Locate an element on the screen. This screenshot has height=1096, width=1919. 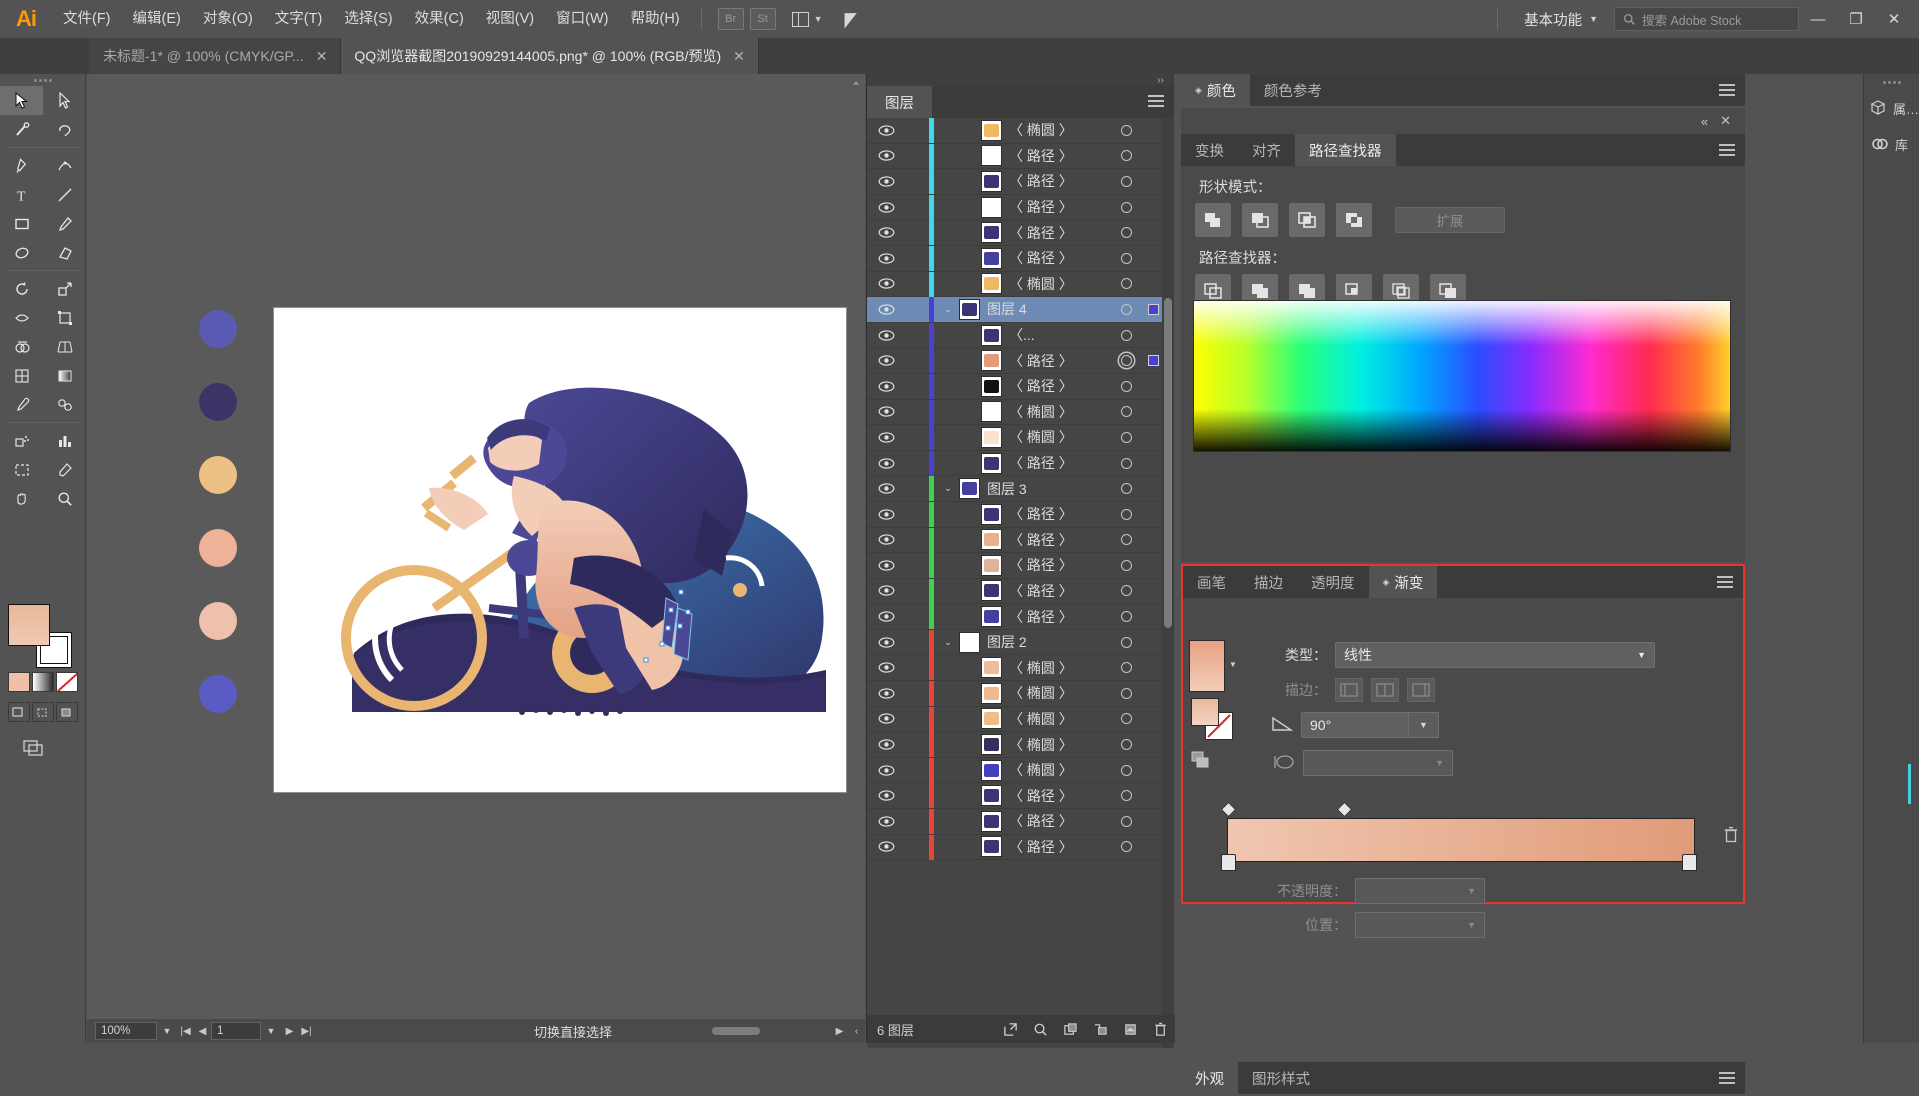
gradient-opacity-select: ▼ is located at coordinates (1420, 891).